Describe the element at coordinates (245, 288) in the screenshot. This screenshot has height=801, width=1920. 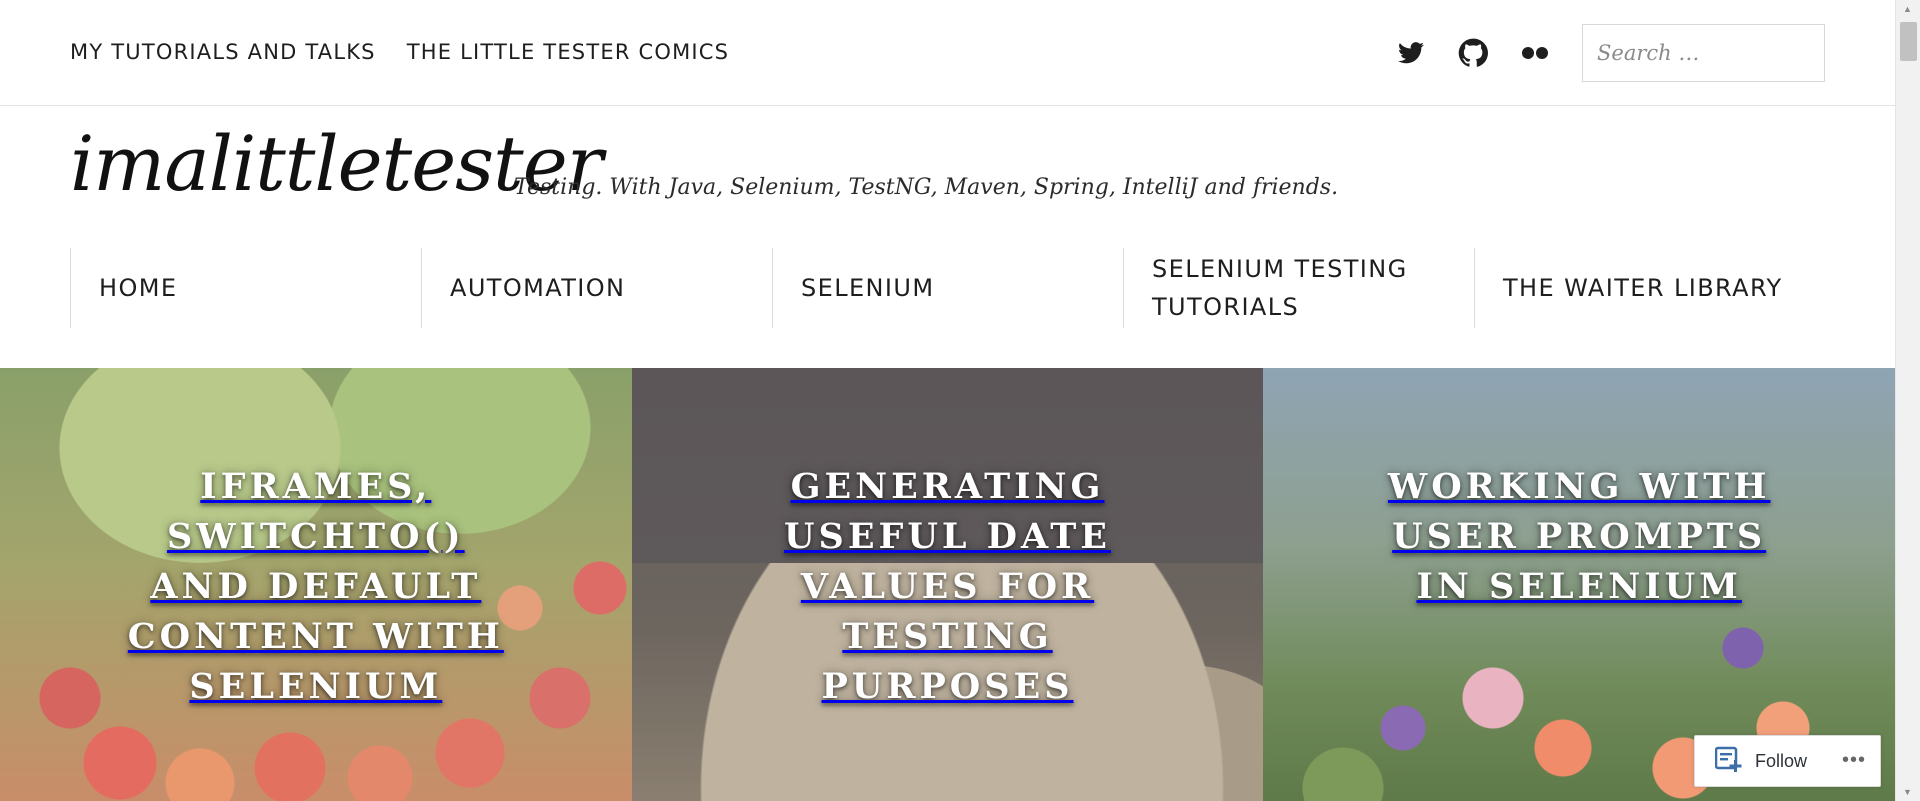
I see `nav-item-home: HOME` at that location.